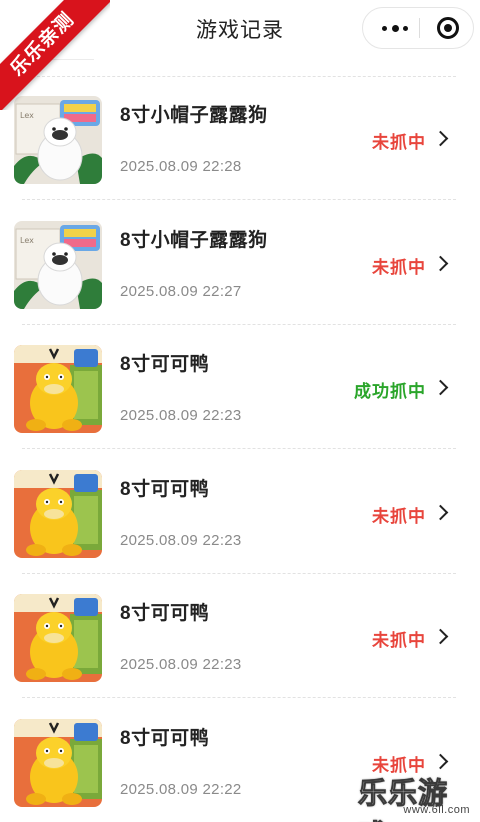 The height and width of the screenshot is (822, 480). I want to click on mini-program-capsule, so click(418, 28).